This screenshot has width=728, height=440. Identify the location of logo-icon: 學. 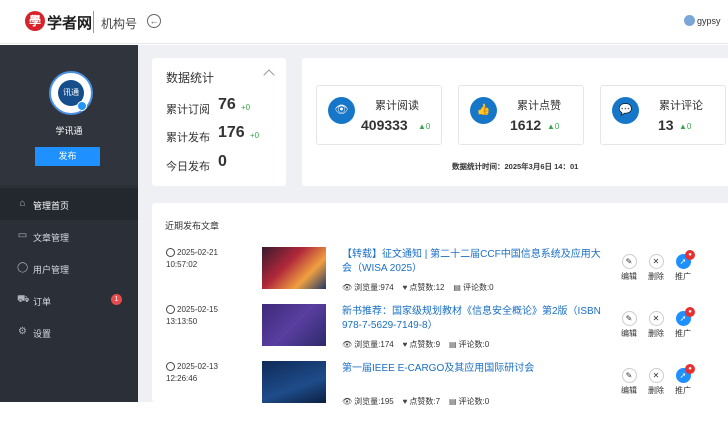
(35, 21).